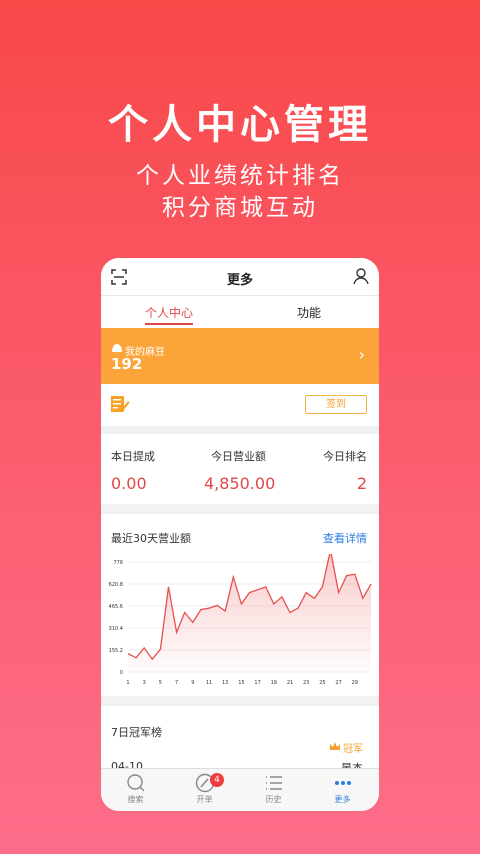 Image resolution: width=480 pixels, height=854 pixels. Describe the element at coordinates (127, 364) in the screenshot. I see `madou-value: 192` at that location.